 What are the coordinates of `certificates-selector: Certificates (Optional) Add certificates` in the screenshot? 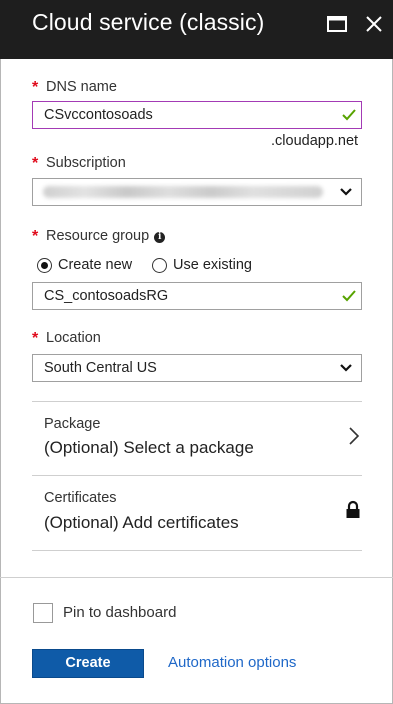 It's located at (197, 513).